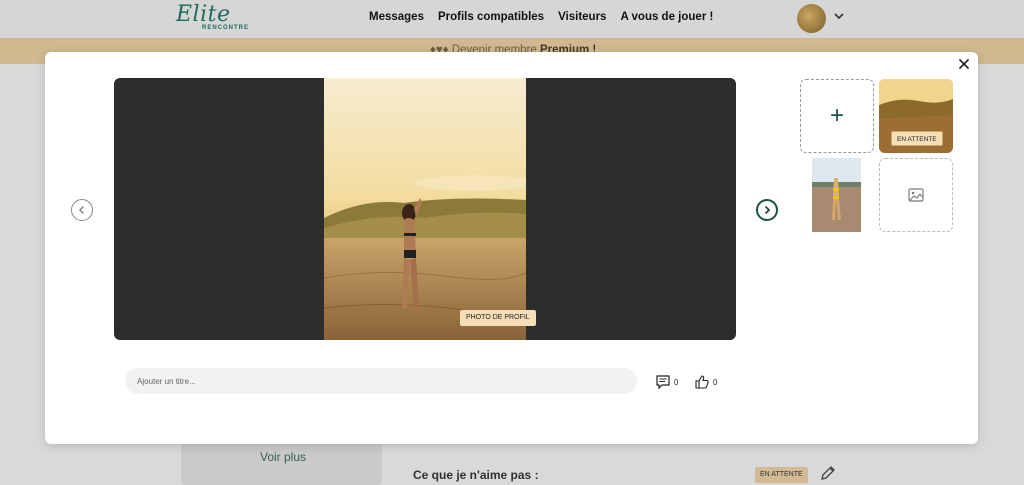 The width and height of the screenshot is (1024, 485). What do you see at coordinates (226, 28) in the screenshot?
I see `logo-subtitle: RENCONTRE` at bounding box center [226, 28].